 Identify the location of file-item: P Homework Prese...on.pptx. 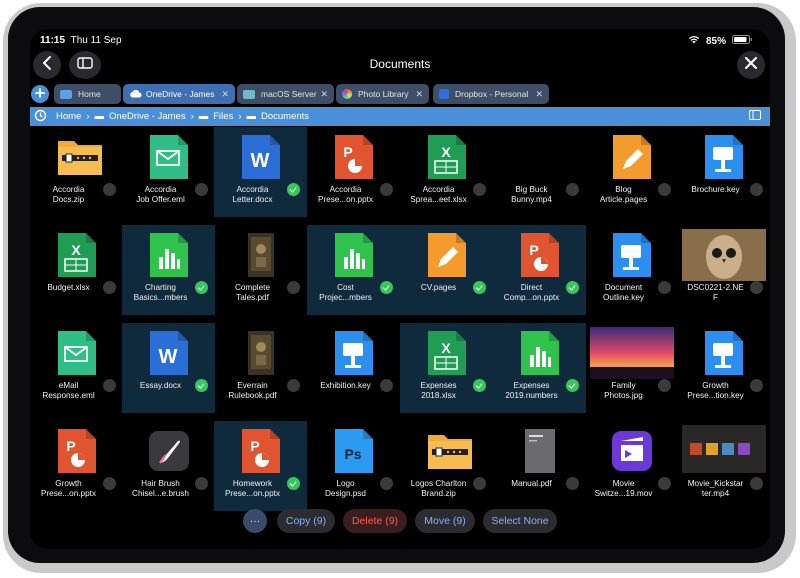
(260, 466).